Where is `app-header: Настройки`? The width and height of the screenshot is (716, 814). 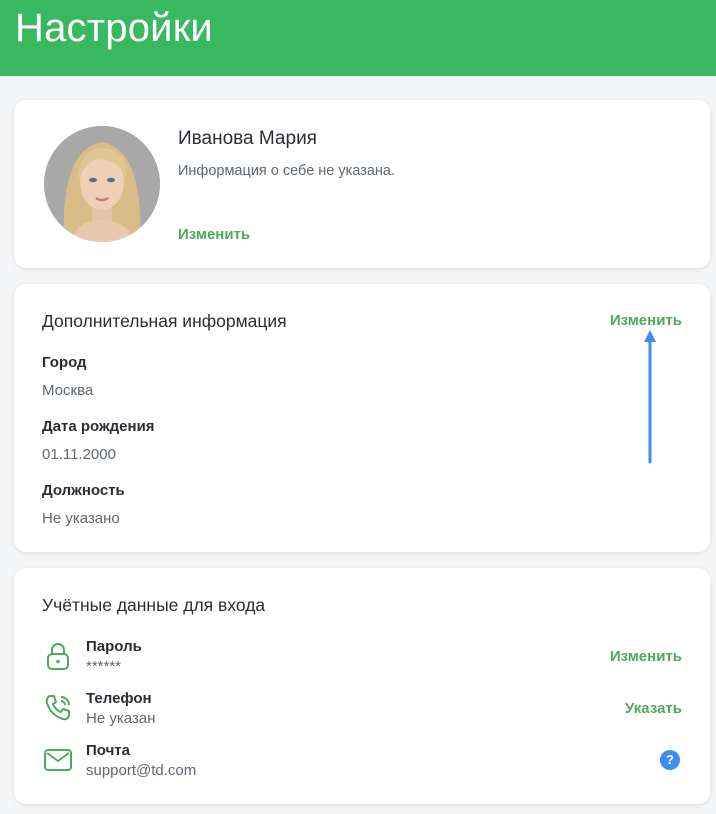
app-header: Настройки is located at coordinates (358, 38).